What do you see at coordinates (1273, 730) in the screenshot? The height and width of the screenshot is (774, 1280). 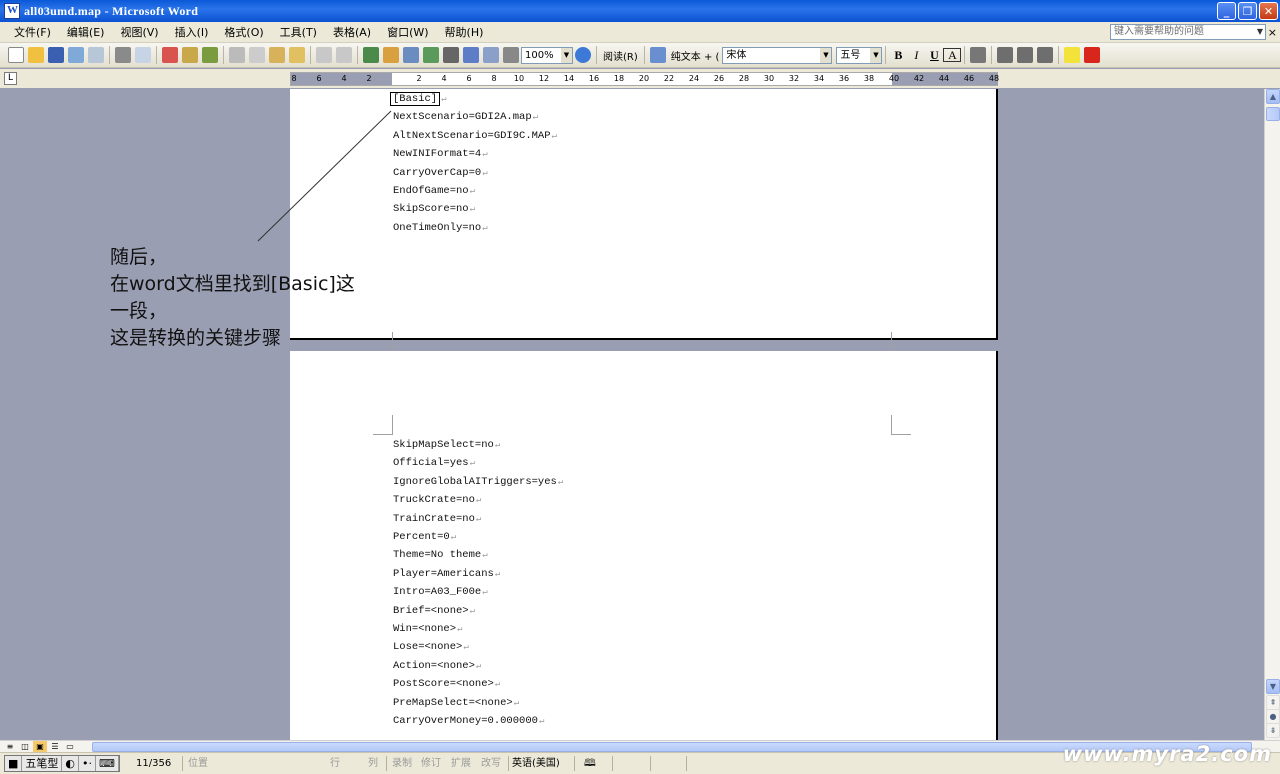 I see `next-page-icon: ⇟` at bounding box center [1273, 730].